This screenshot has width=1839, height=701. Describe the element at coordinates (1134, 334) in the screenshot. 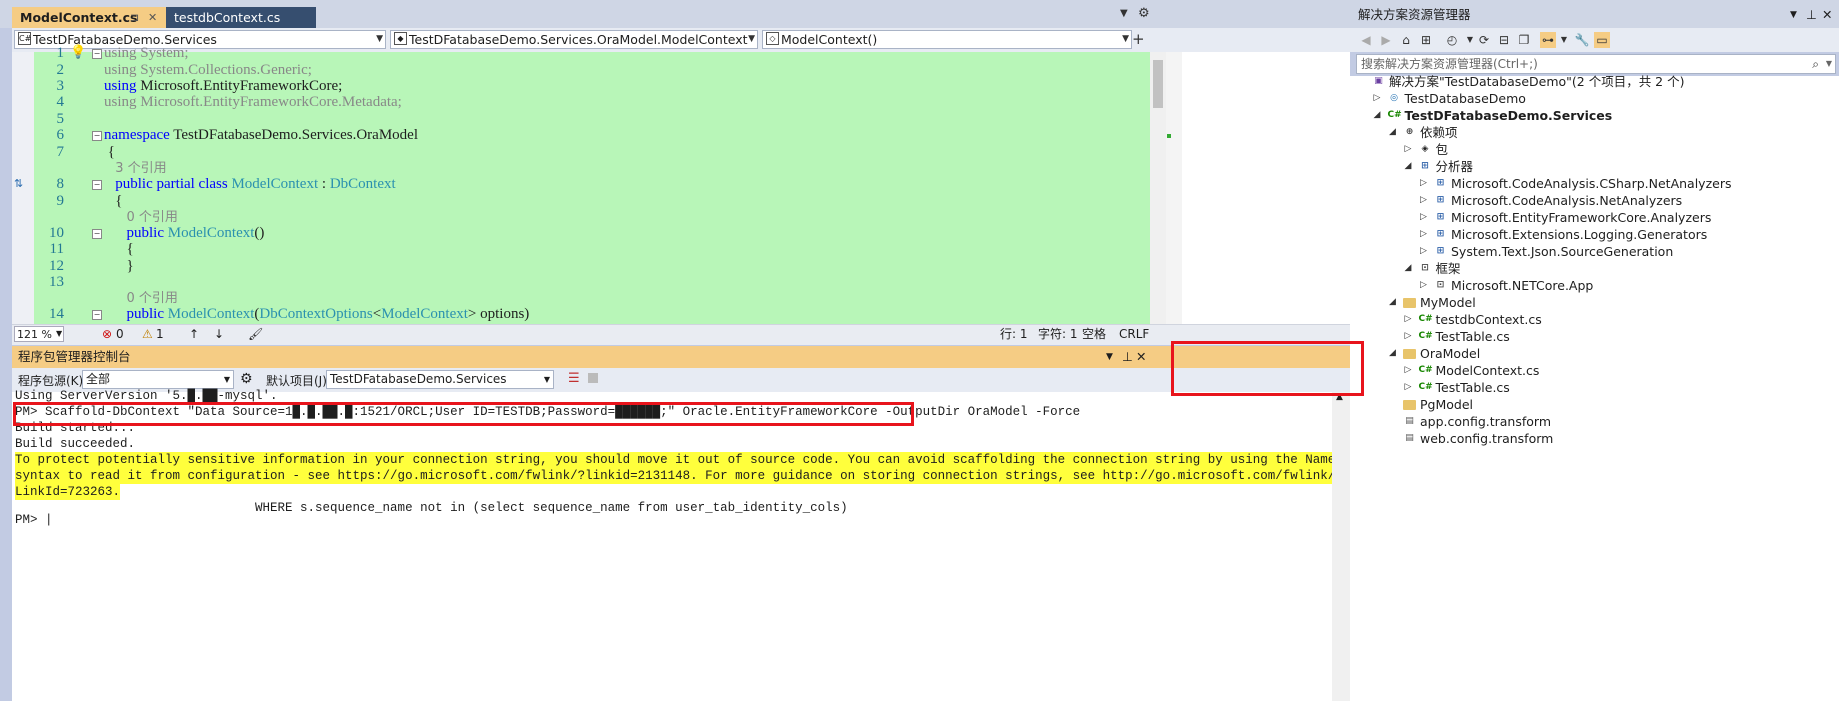

I see `line-endings: CRLF` at that location.